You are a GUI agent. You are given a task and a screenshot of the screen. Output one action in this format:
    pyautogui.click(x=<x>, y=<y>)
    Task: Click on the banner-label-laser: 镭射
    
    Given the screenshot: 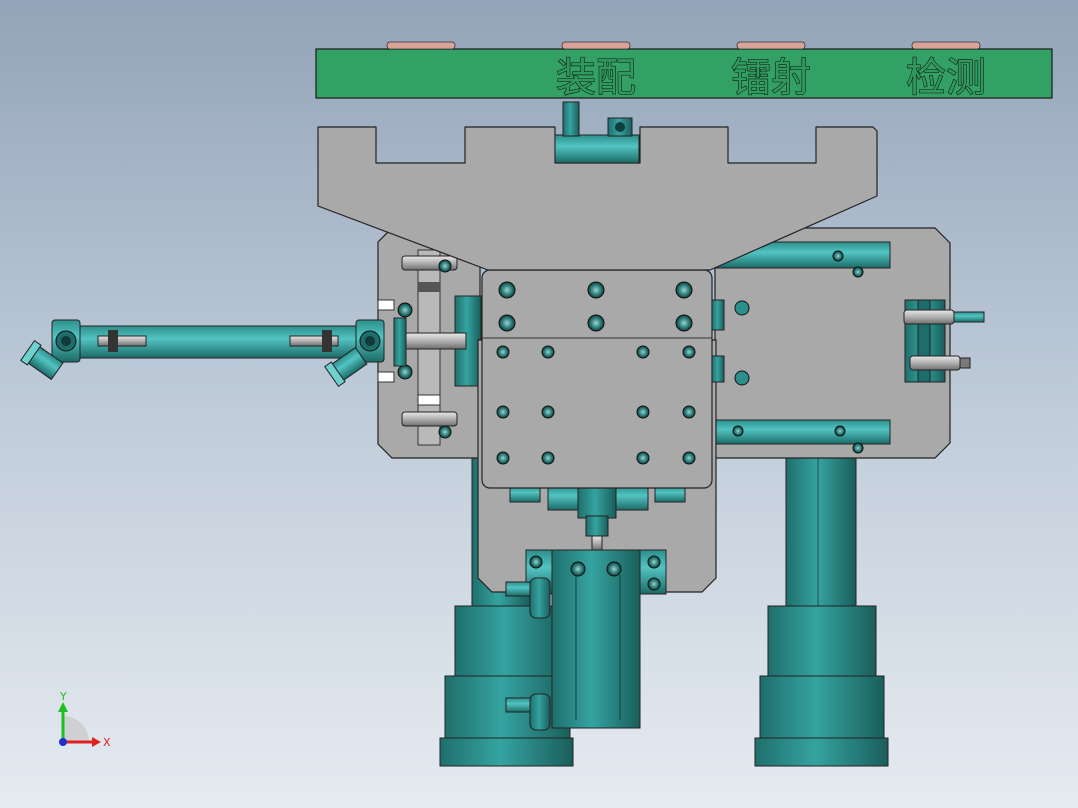 What is the action you would take?
    pyautogui.click(x=771, y=78)
    